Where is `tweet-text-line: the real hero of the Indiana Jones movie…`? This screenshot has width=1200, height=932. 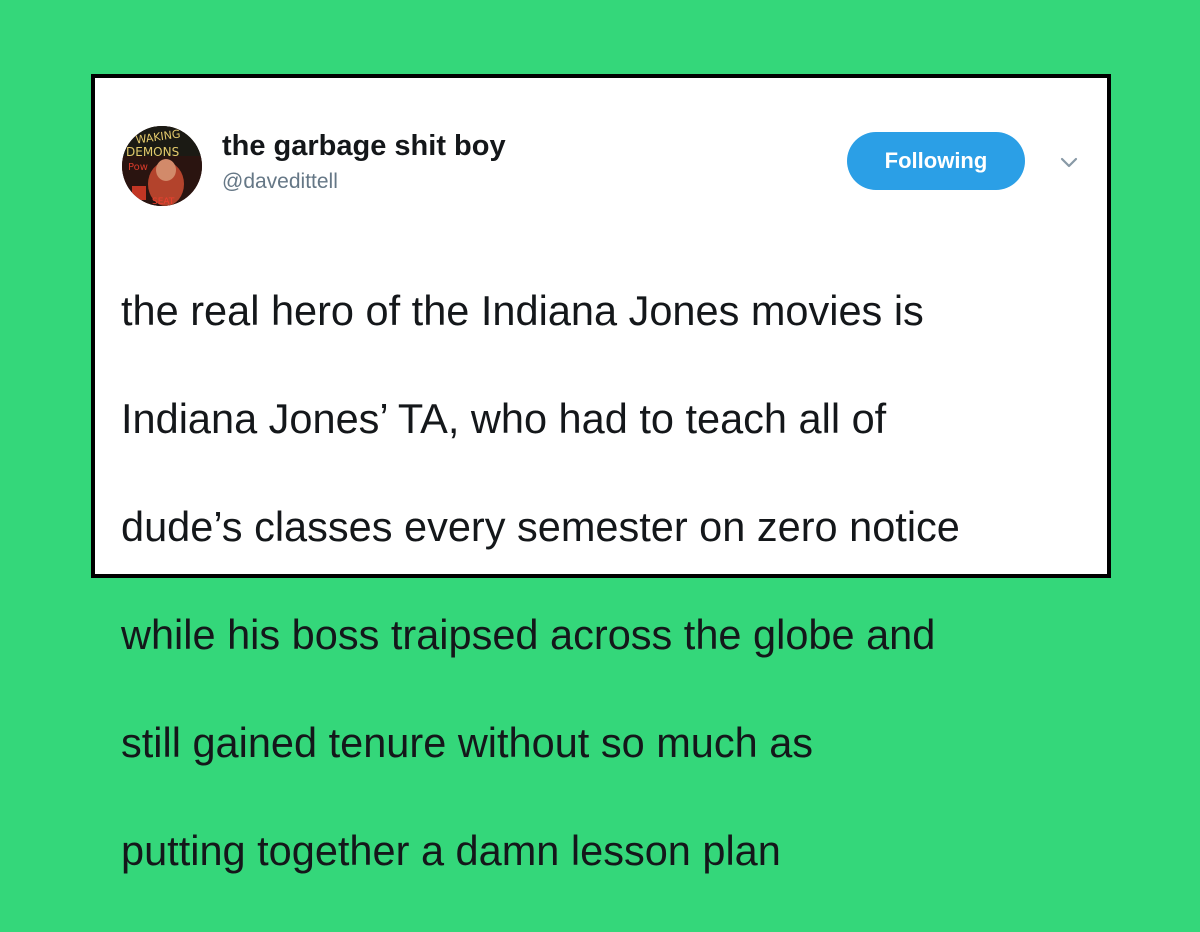 tweet-text-line: the real hero of the Indiana Jones movie… is located at coordinates (522, 310).